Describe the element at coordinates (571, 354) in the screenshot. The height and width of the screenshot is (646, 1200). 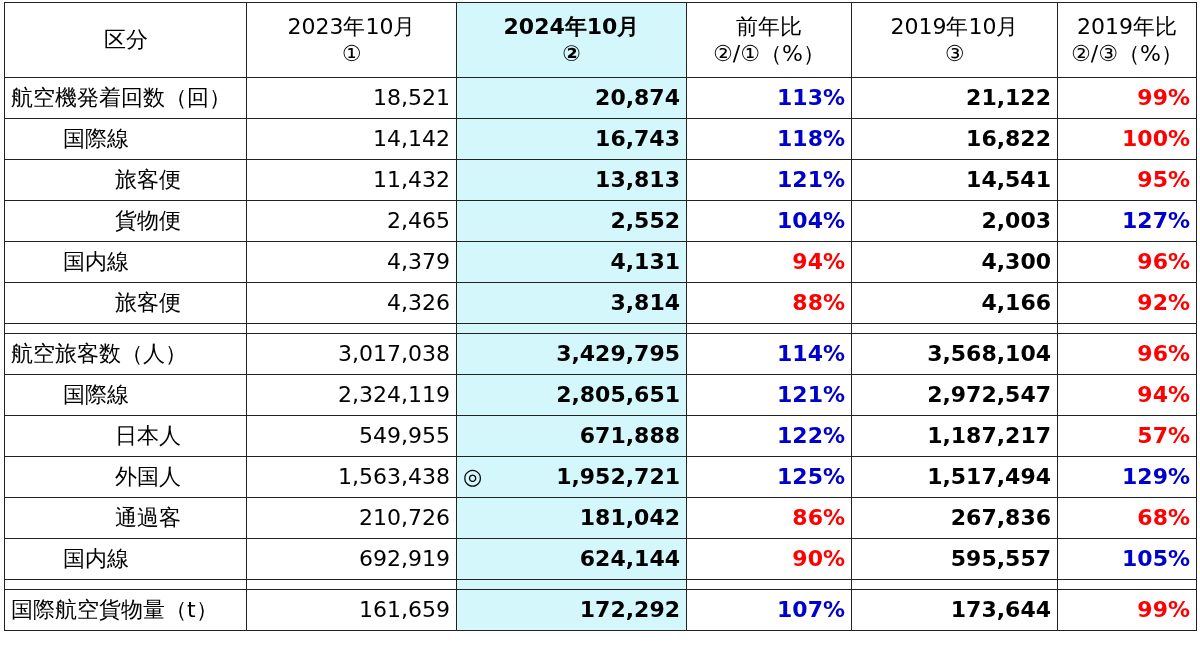
I see `value-cell: 3,429,795` at that location.